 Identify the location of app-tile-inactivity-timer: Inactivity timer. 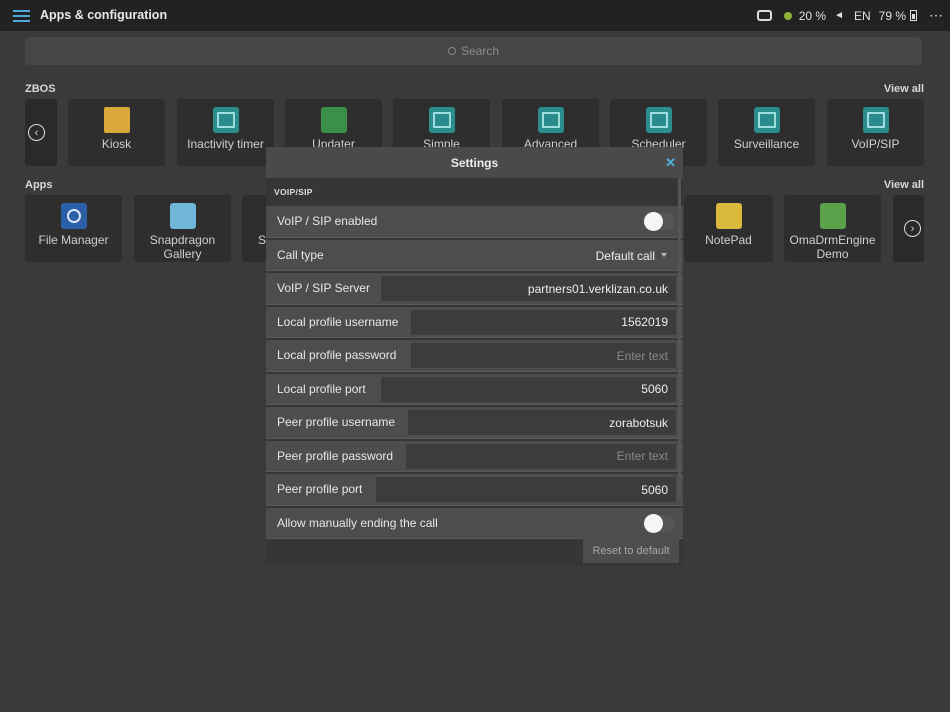
(225, 132).